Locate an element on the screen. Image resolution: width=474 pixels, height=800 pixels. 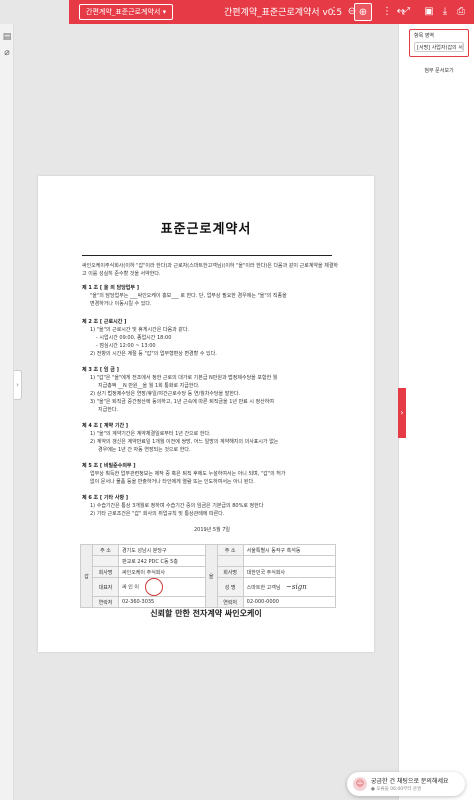
field-select: [서명] 사업자(갑의 서명 is located at coordinates (439, 47).